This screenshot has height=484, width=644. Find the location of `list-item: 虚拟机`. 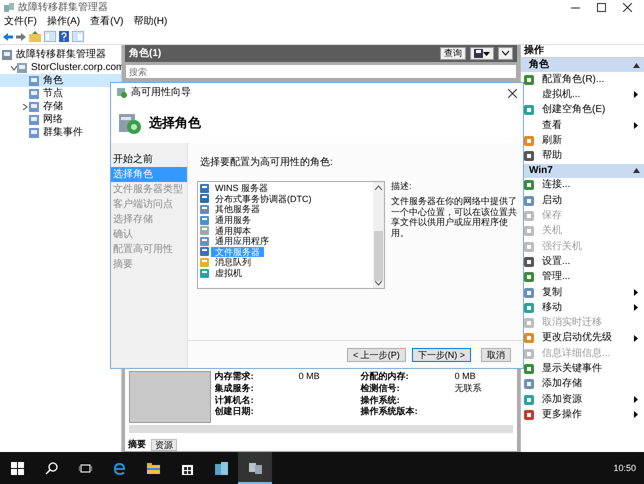

list-item: 虚拟机 is located at coordinates (285, 273).